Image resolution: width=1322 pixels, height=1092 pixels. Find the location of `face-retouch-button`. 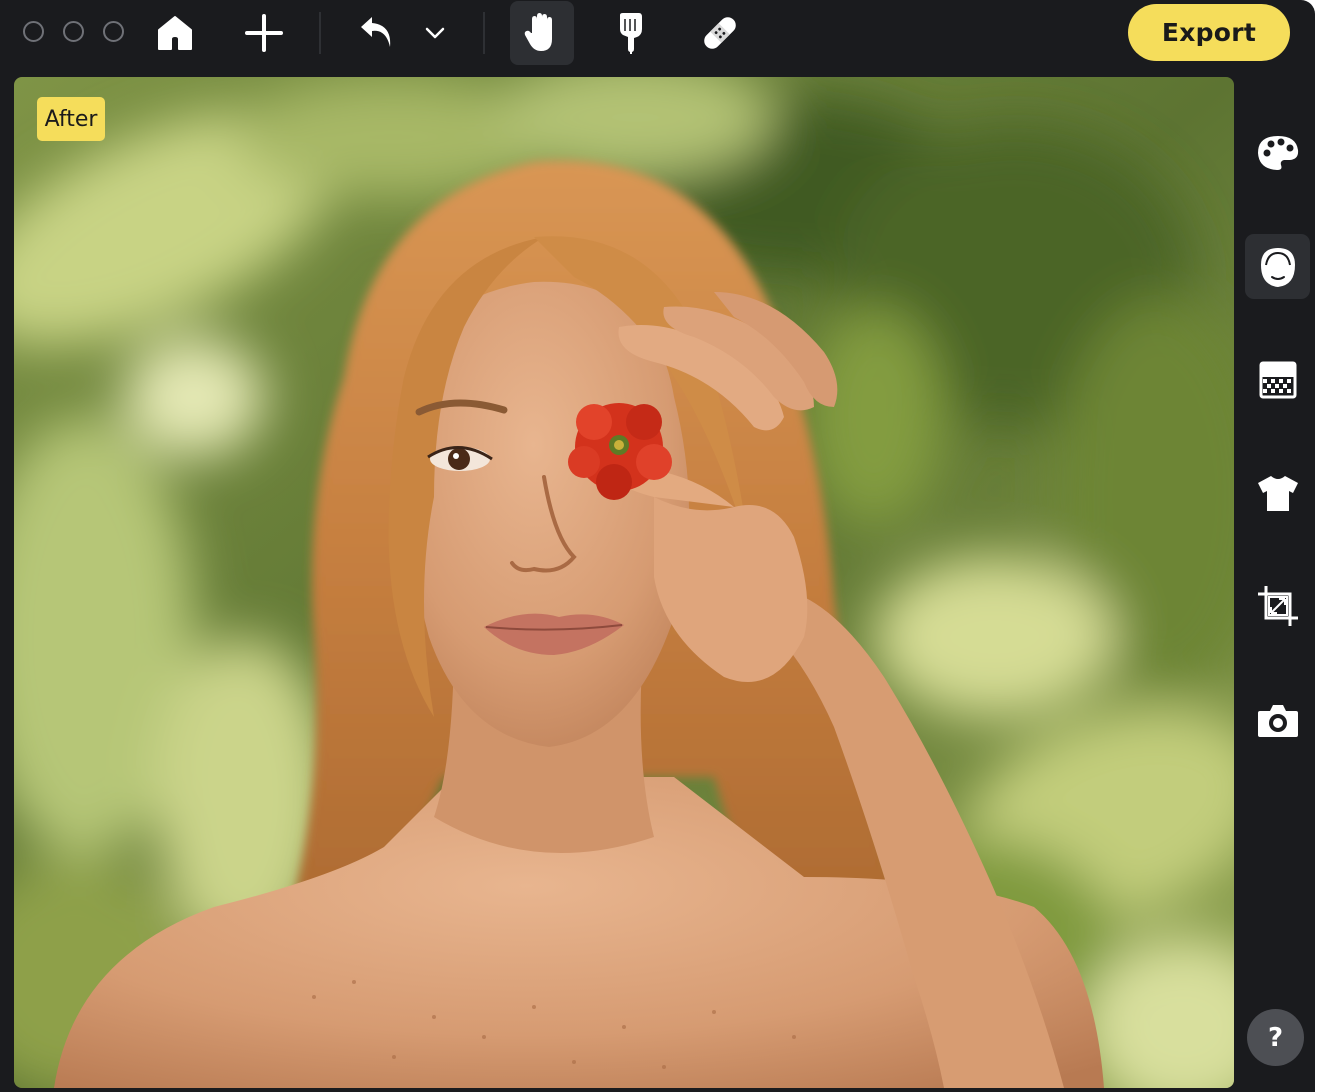

face-retouch-button is located at coordinates (1277, 266).